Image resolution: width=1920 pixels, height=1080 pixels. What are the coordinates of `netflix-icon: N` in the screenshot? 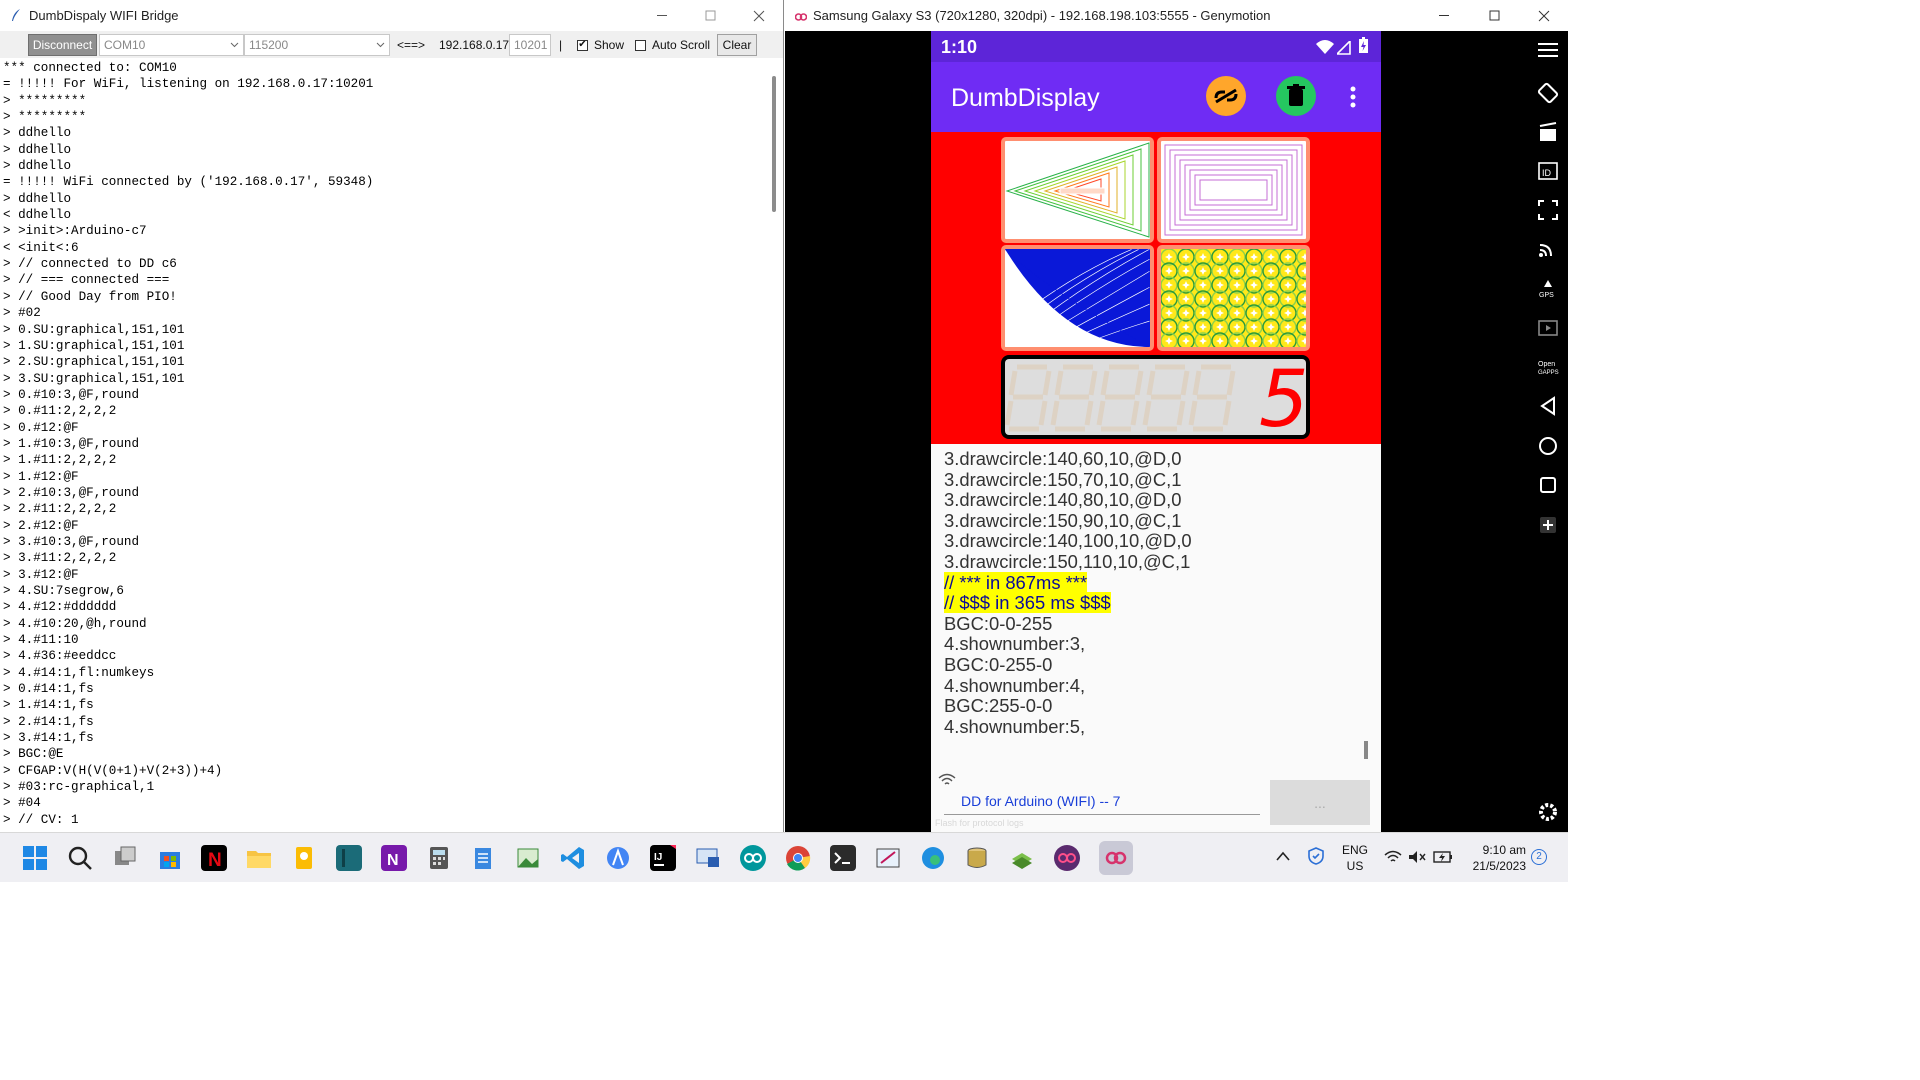 It's located at (214, 858).